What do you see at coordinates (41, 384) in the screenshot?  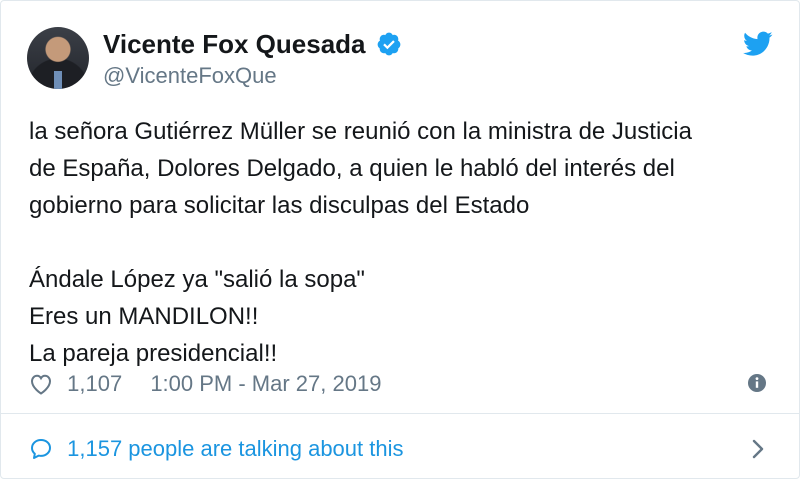 I see `heart-icon` at bounding box center [41, 384].